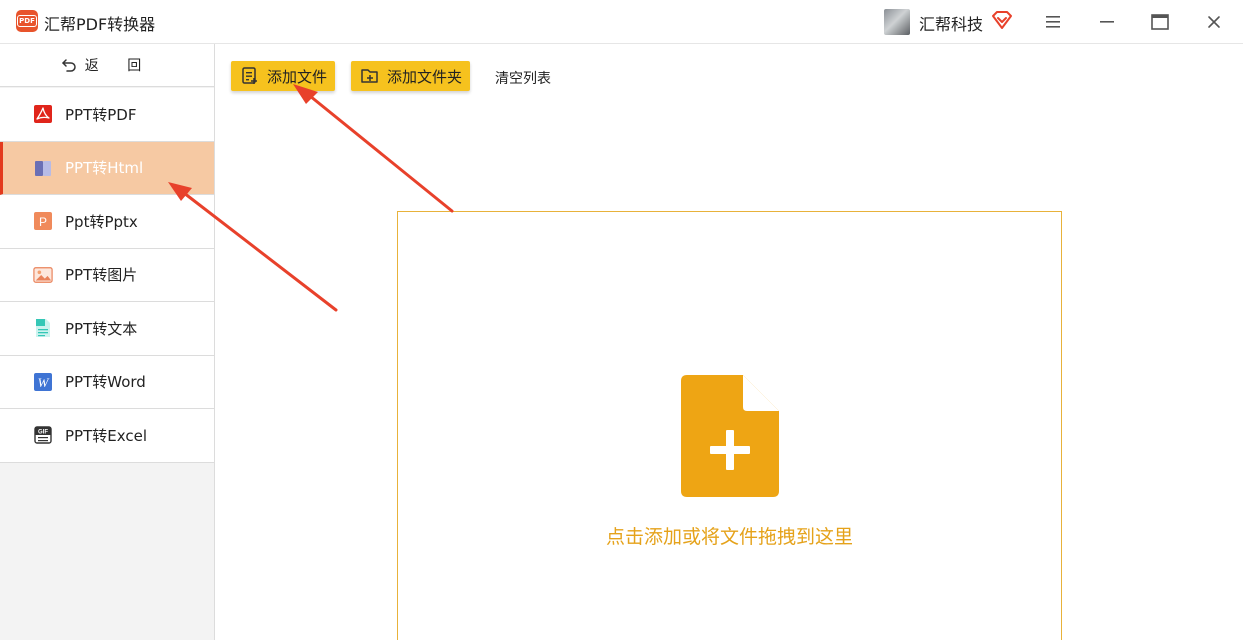  I want to click on sidebar-item-label: PPT转文本, so click(101, 328).